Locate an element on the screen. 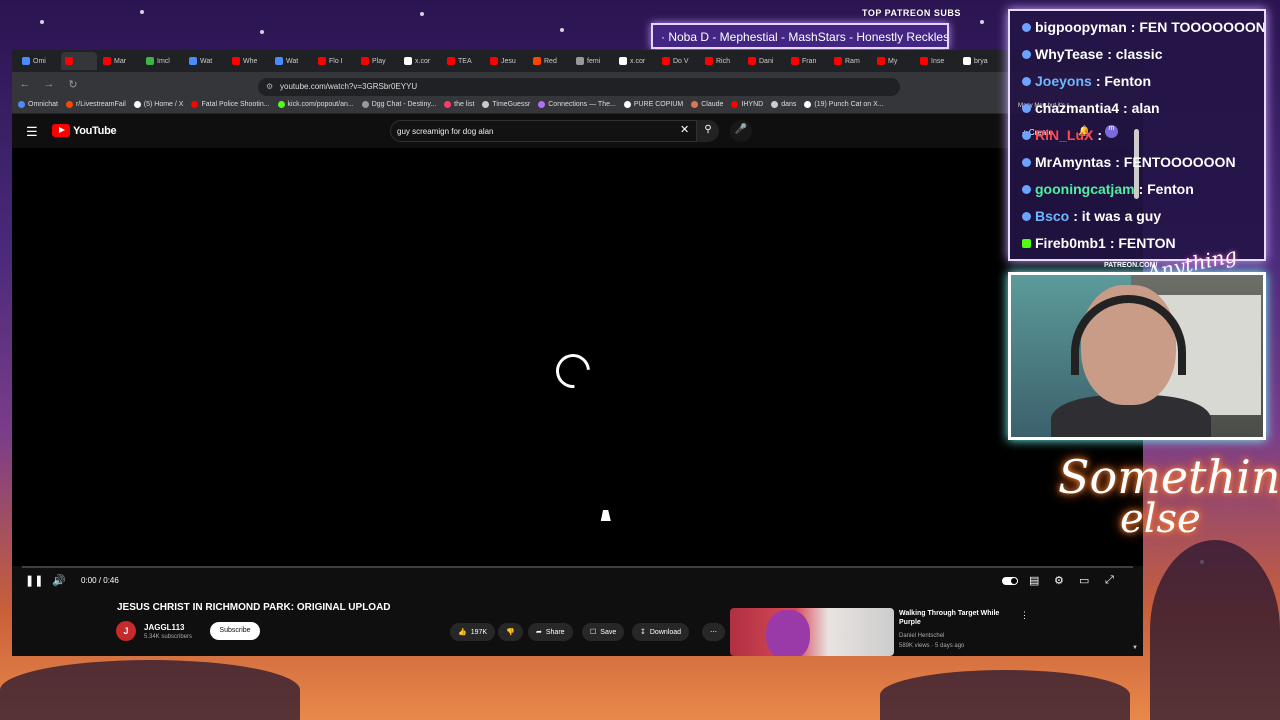  site-info-icon: ⚙ is located at coordinates (269, 86).